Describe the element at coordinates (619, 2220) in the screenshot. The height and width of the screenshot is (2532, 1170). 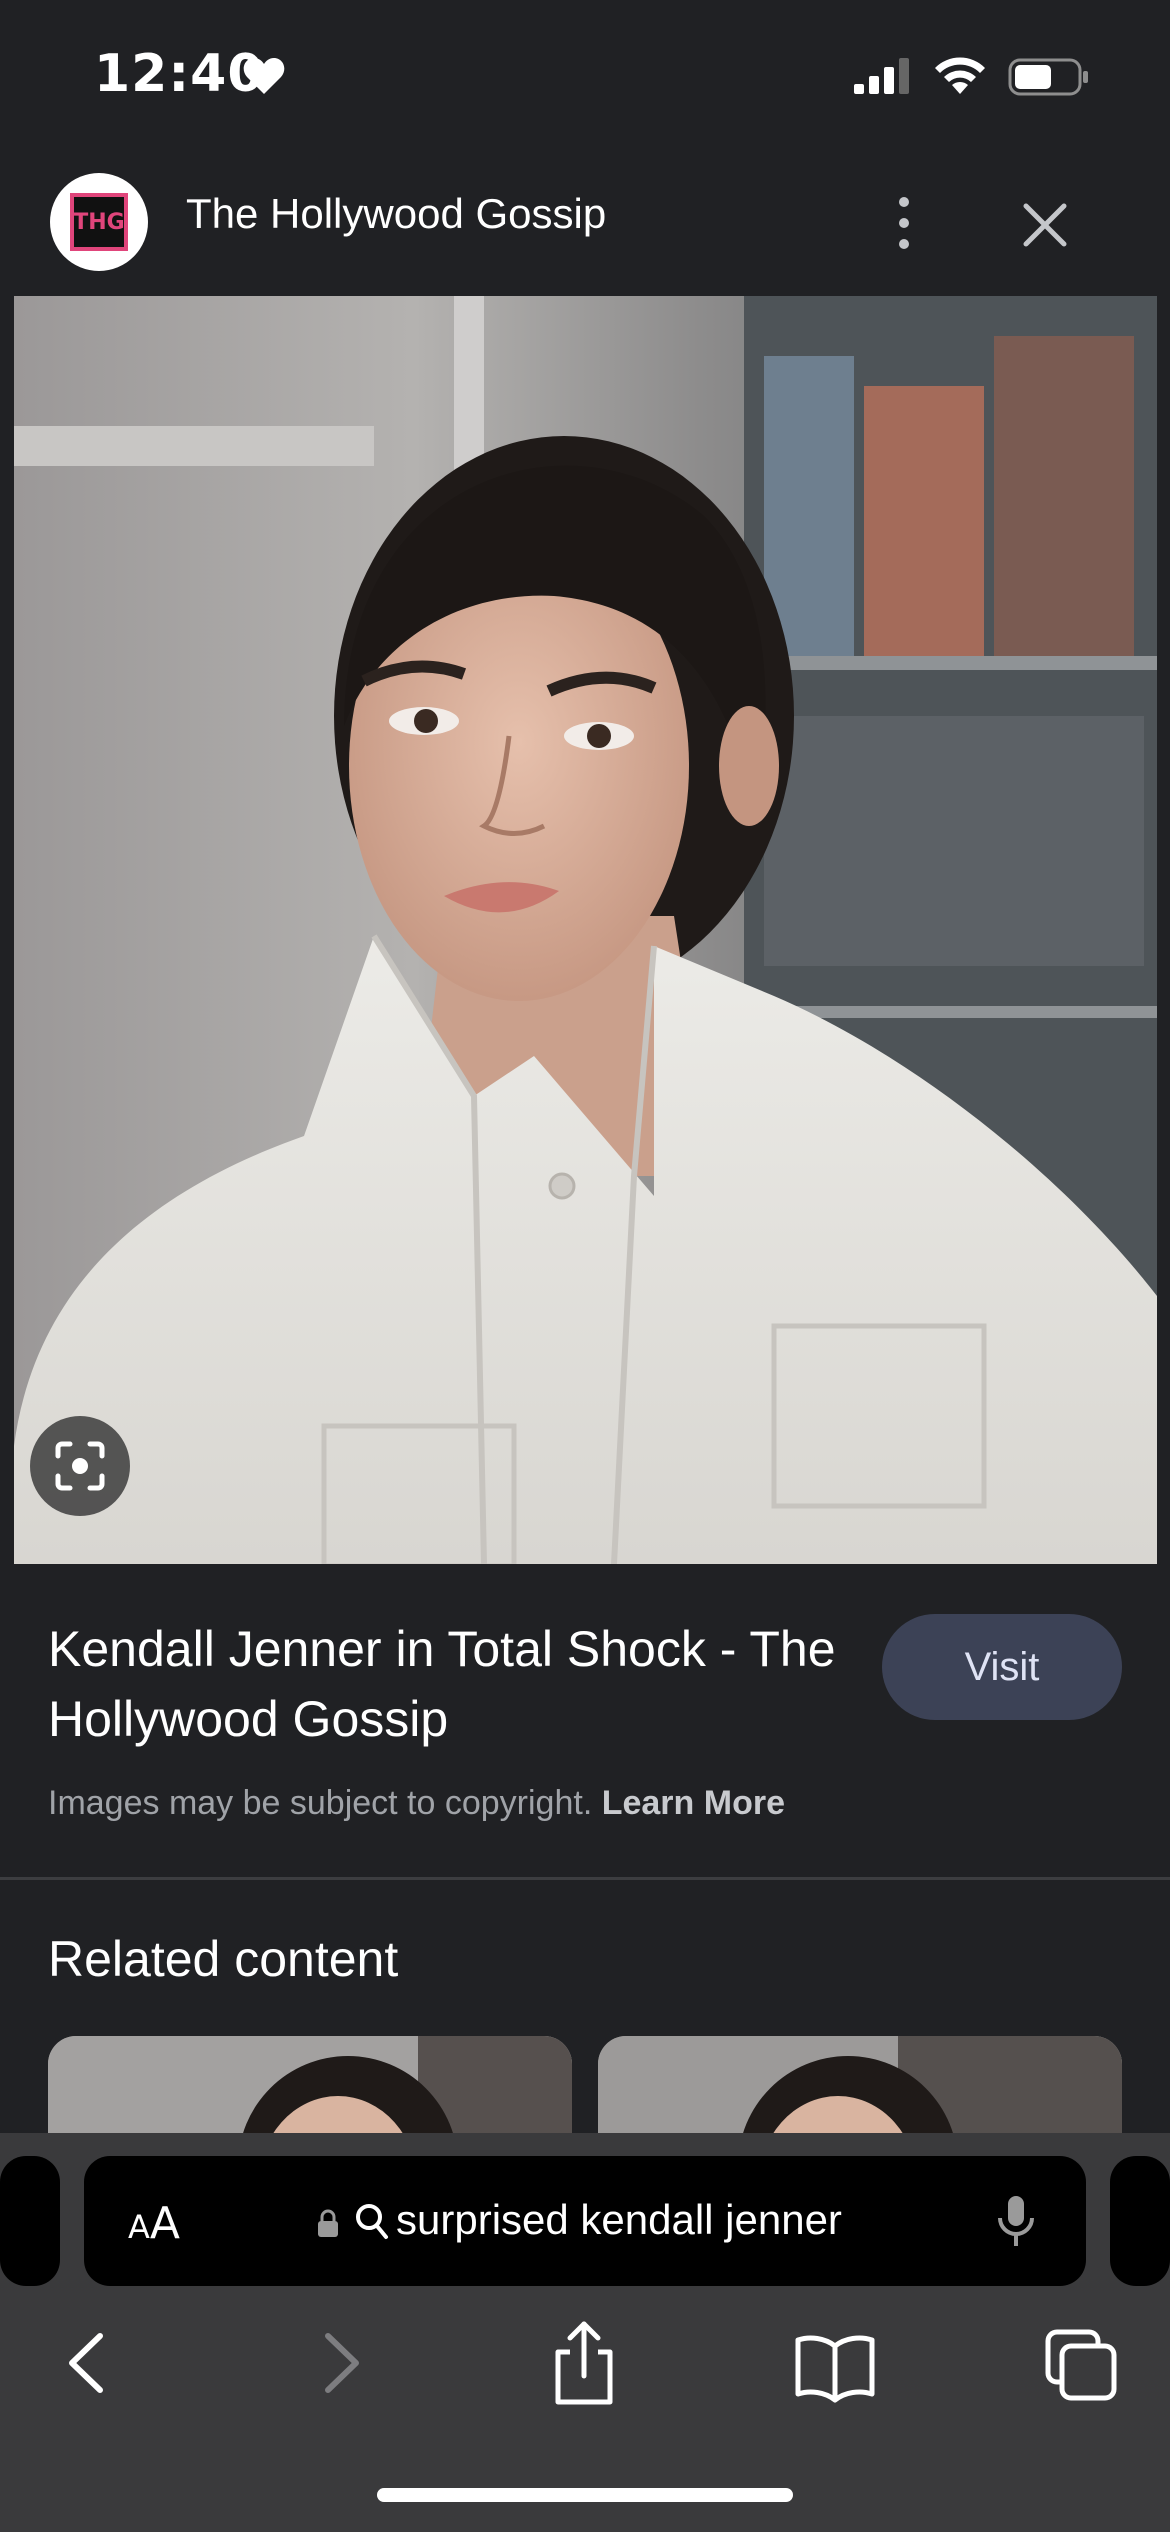
I see `url-text: surprised kendall jenner` at that location.